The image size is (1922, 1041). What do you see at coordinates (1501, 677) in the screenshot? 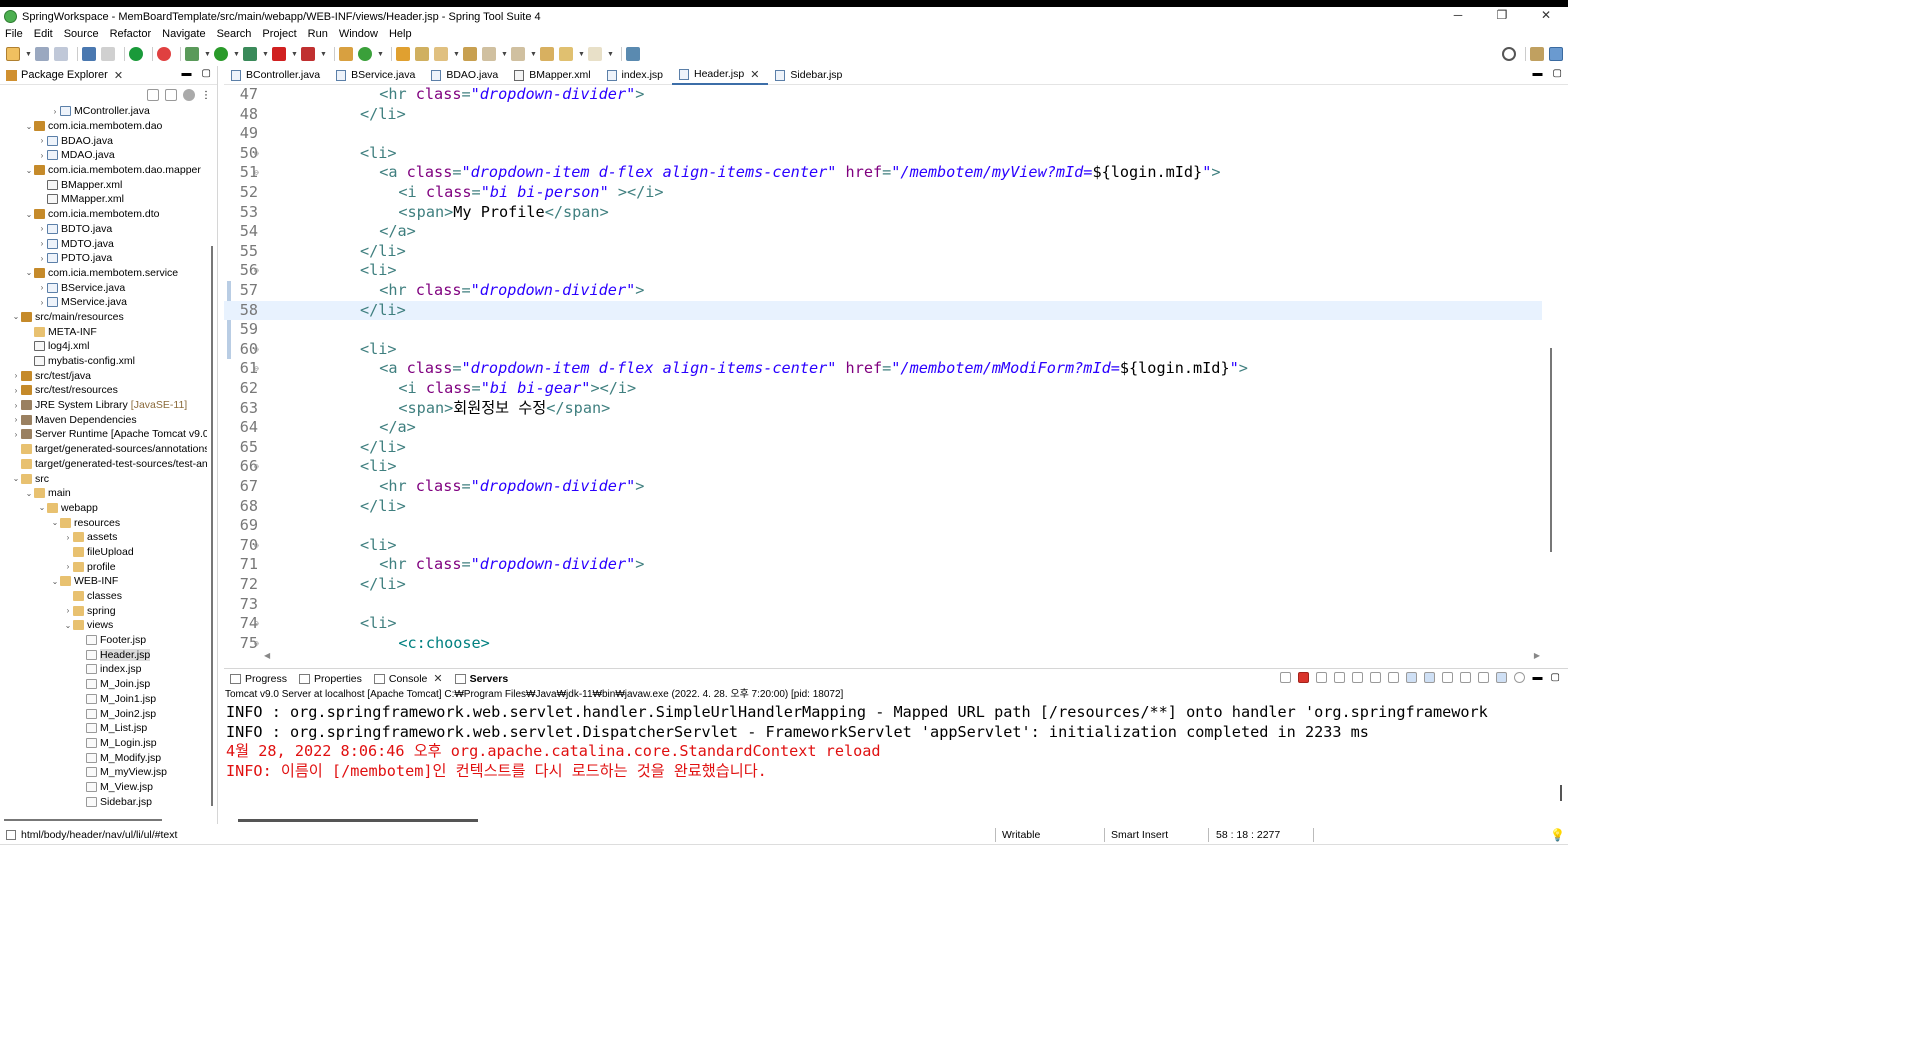
I see `link-console-icon` at bounding box center [1501, 677].